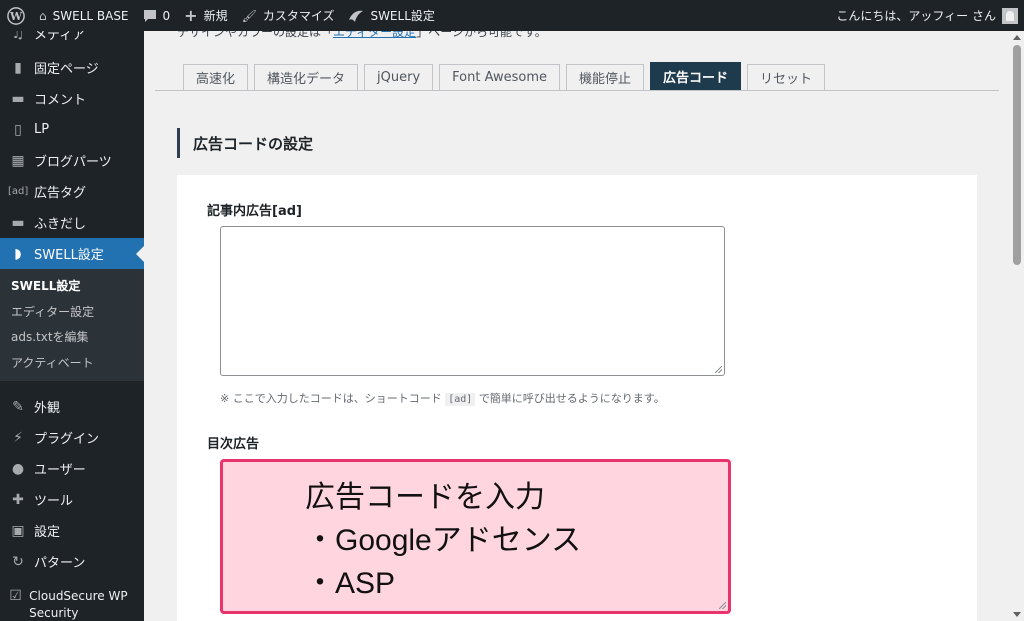 The image size is (1024, 621). I want to click on sidebar-item-label: 固定ページ, so click(66, 69).